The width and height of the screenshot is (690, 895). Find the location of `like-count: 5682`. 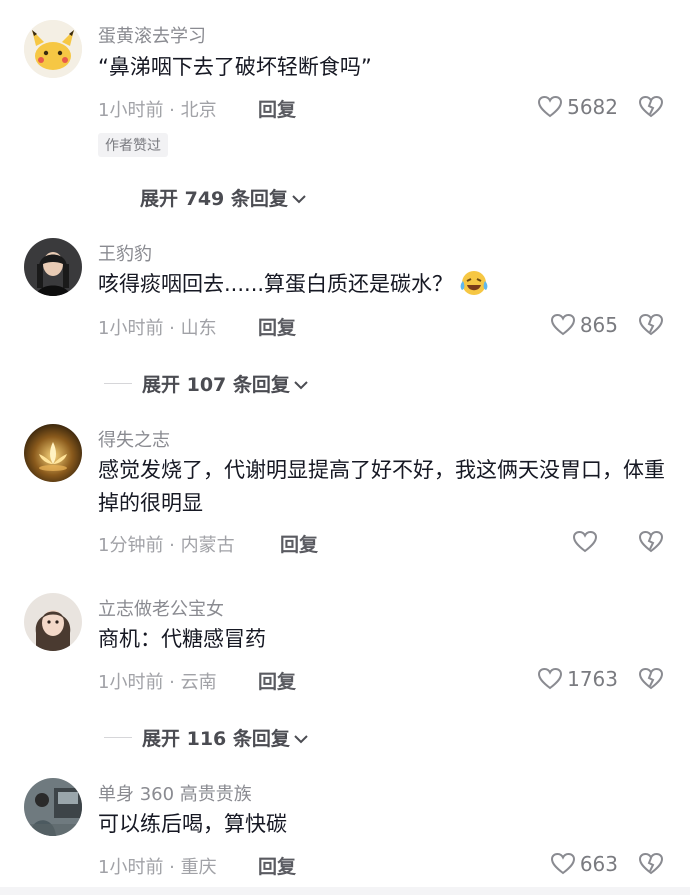

like-count: 5682 is located at coordinates (592, 107).